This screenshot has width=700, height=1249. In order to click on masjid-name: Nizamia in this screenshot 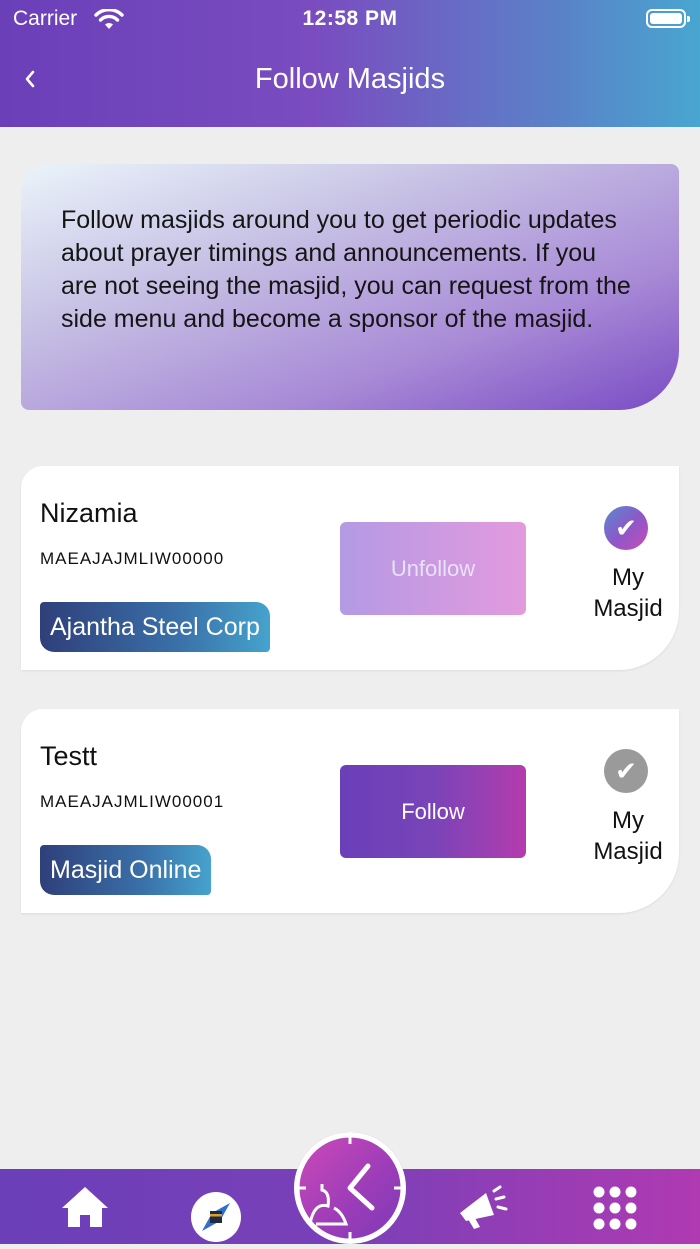, I will do `click(89, 513)`.